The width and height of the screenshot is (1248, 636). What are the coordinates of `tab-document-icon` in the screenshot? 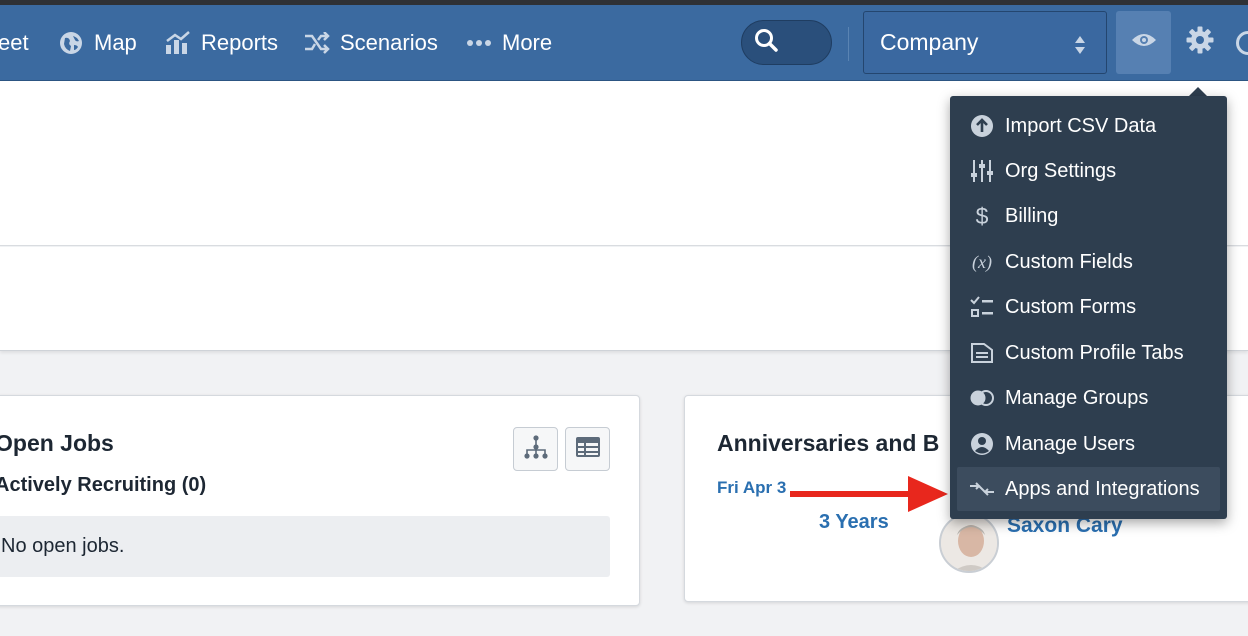 It's located at (982, 353).